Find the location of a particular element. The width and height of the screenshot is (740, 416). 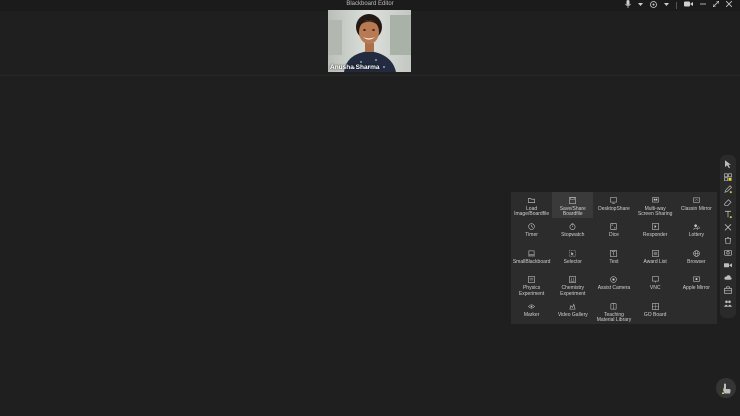

lottery-icon is located at coordinates (696, 227).